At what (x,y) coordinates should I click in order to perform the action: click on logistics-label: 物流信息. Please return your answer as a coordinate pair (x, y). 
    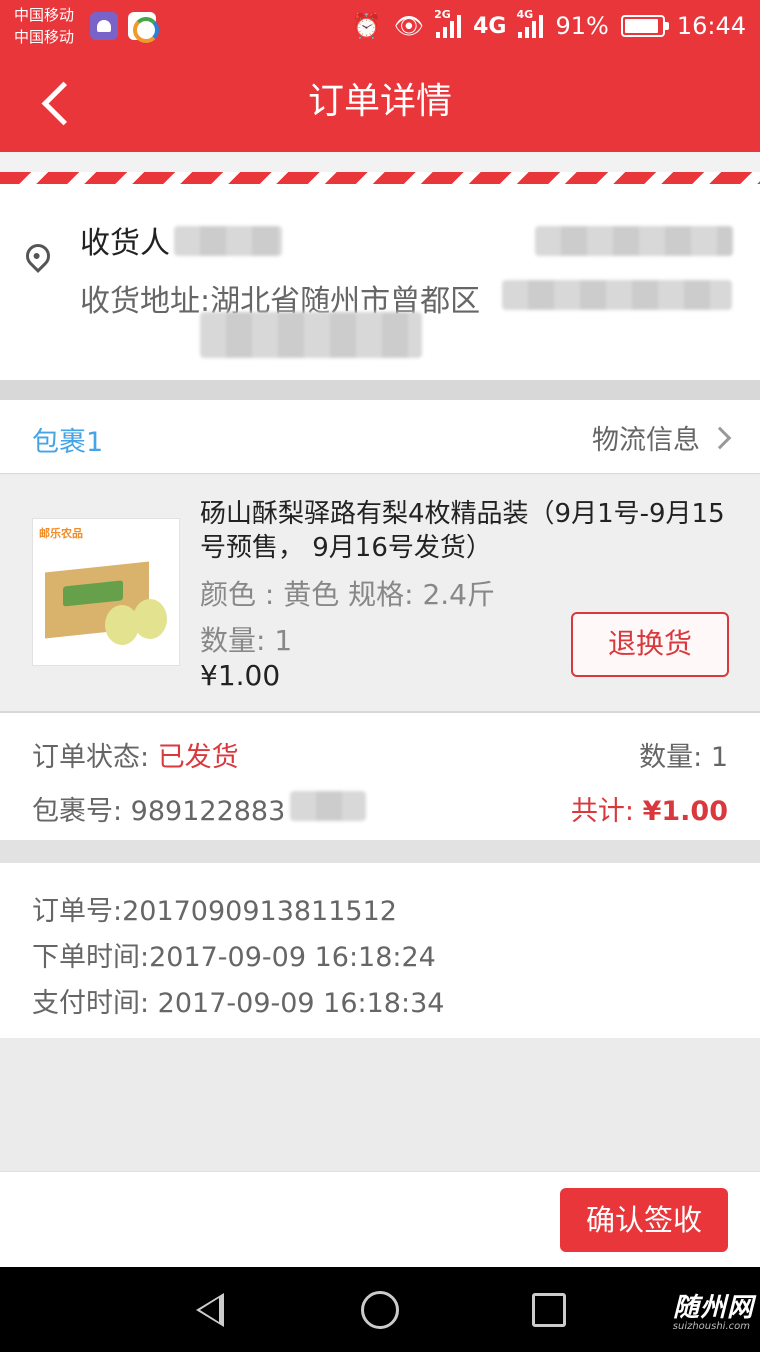
    Looking at the image, I should click on (646, 440).